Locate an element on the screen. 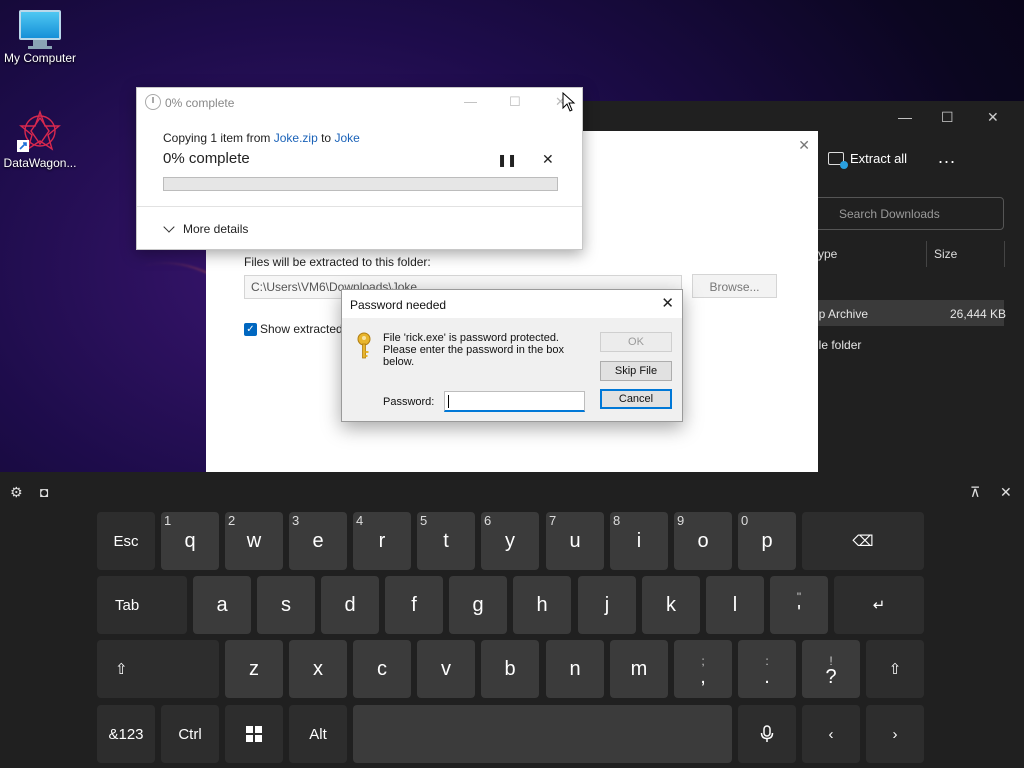 The image size is (1024, 768). key-label: f is located at coordinates (414, 604).